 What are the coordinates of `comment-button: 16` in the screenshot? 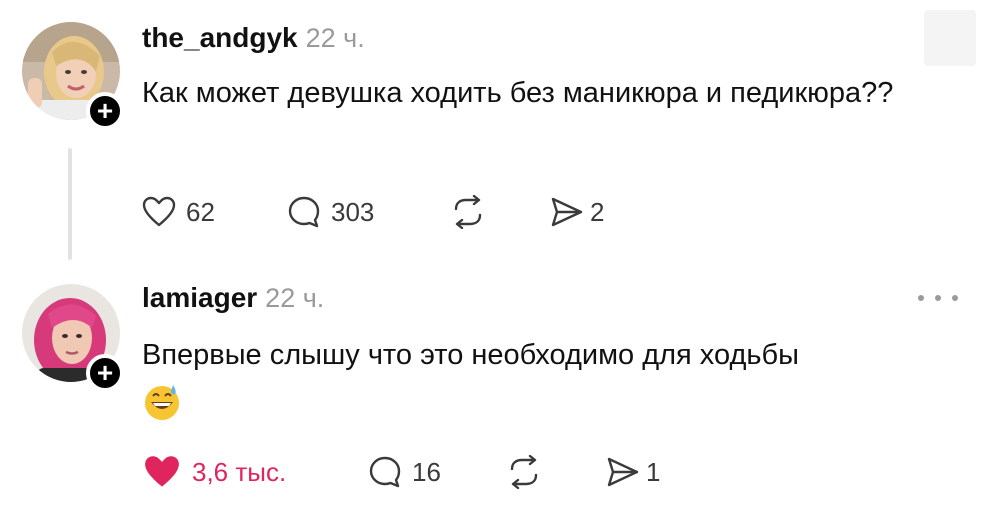 It's located at (404, 472).